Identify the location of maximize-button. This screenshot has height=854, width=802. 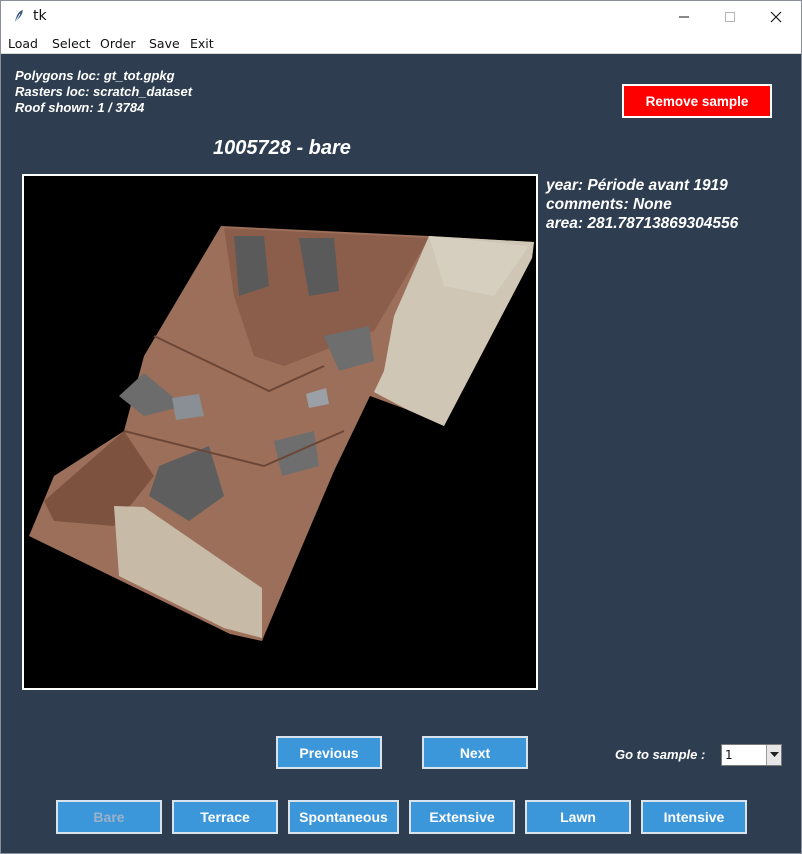
(730, 17).